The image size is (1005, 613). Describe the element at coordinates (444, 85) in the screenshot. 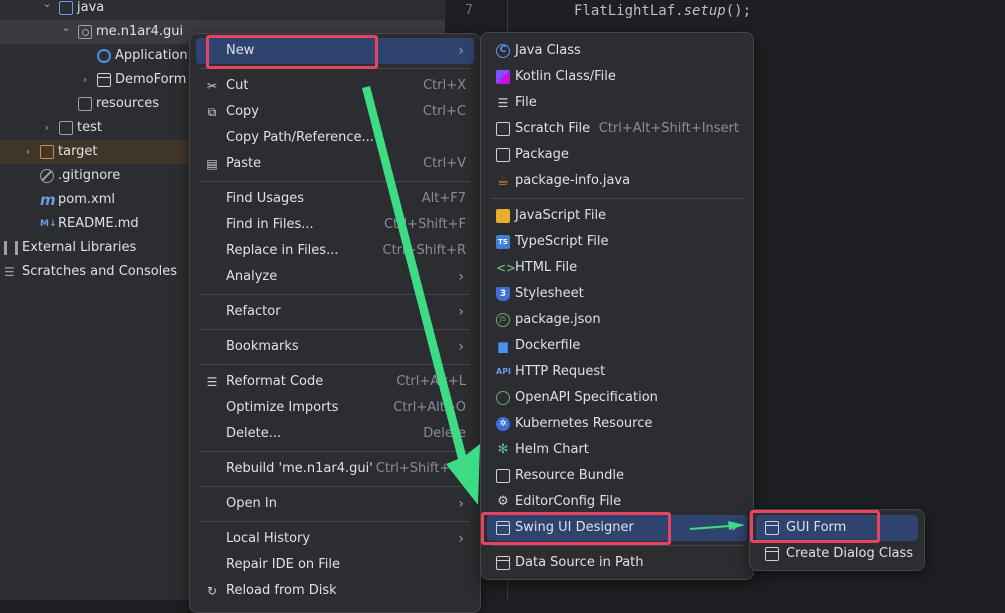

I see `menu-item-shortcut: Ctrl+X` at that location.